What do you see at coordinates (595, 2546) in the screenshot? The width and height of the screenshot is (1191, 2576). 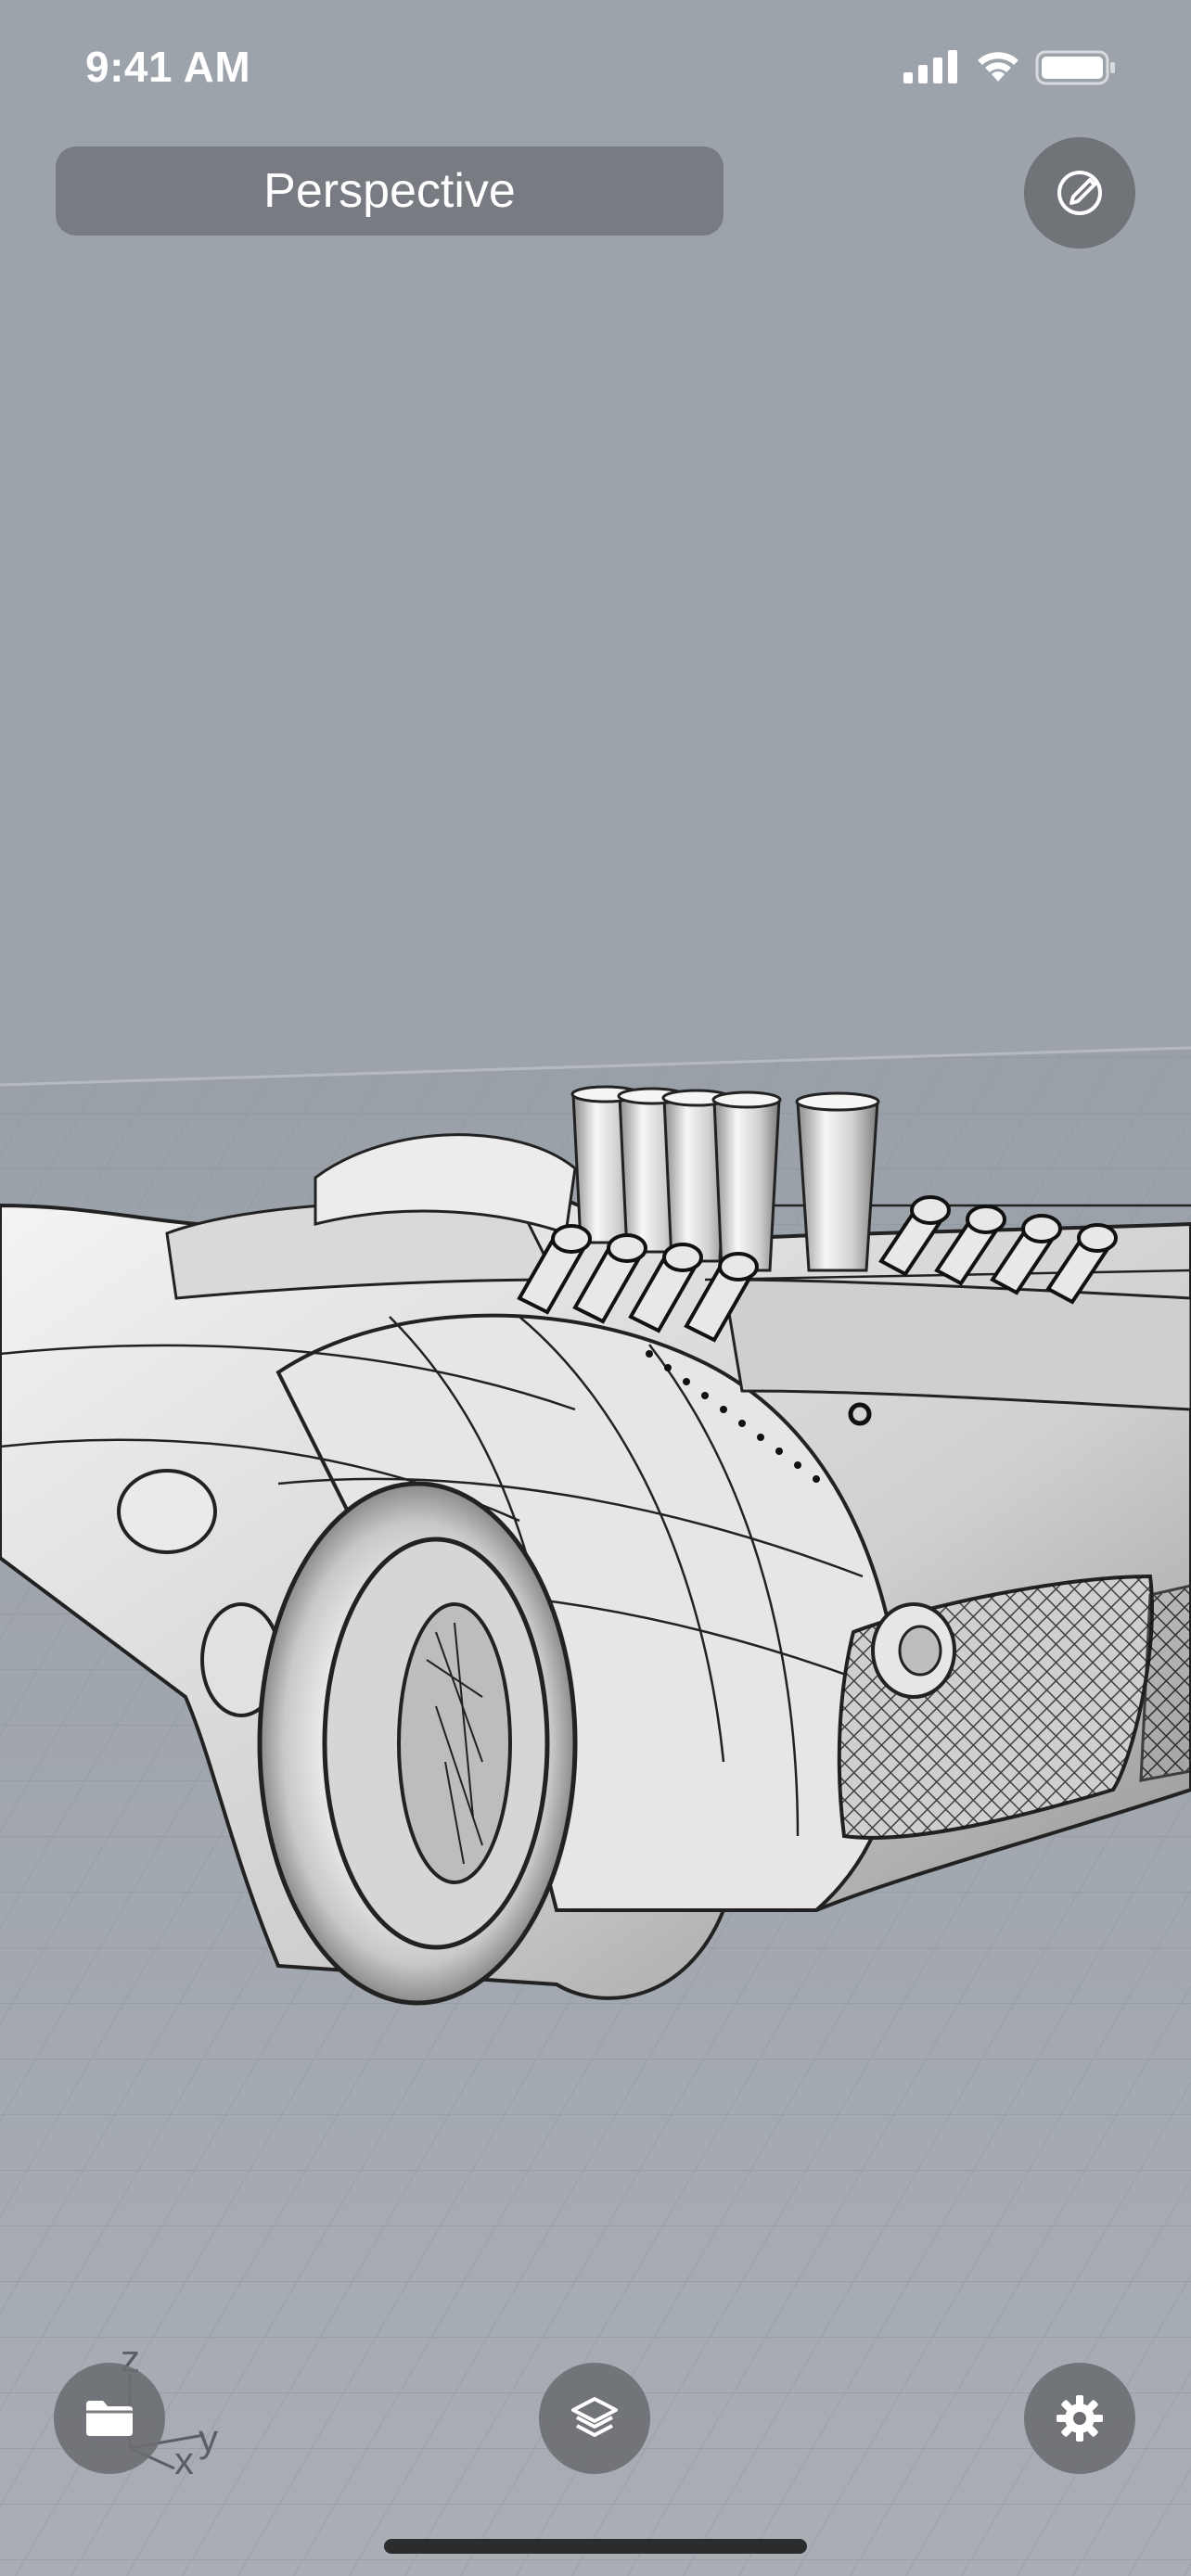 I see `home-indicator` at bounding box center [595, 2546].